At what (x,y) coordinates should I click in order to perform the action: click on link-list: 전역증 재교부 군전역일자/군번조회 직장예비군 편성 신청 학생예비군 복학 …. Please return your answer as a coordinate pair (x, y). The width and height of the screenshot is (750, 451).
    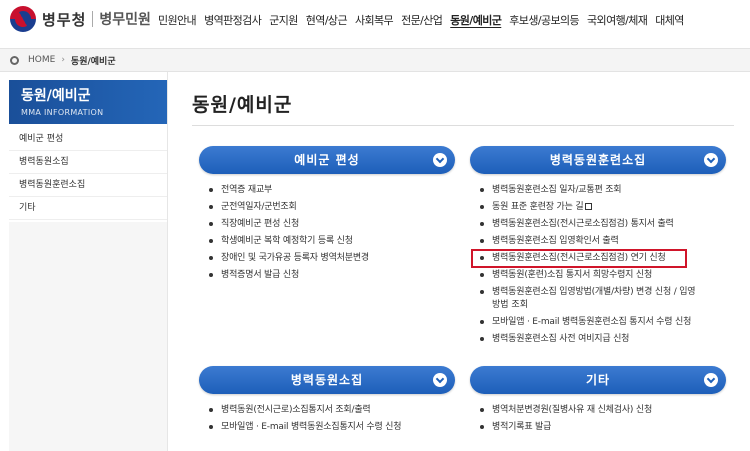
    Looking at the image, I should click on (327, 233).